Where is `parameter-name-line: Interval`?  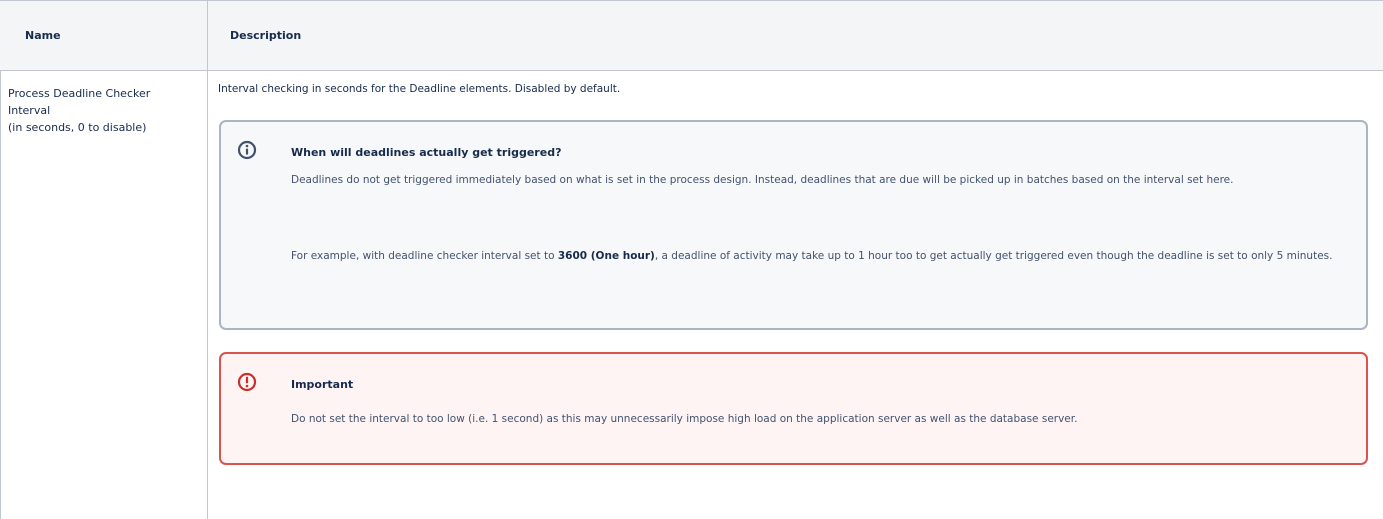 parameter-name-line: Interval is located at coordinates (29, 110).